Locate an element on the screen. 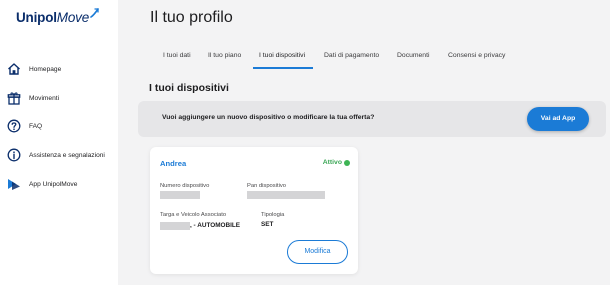 The height and width of the screenshot is (285, 610). tipologia-value: SET is located at coordinates (267, 224).